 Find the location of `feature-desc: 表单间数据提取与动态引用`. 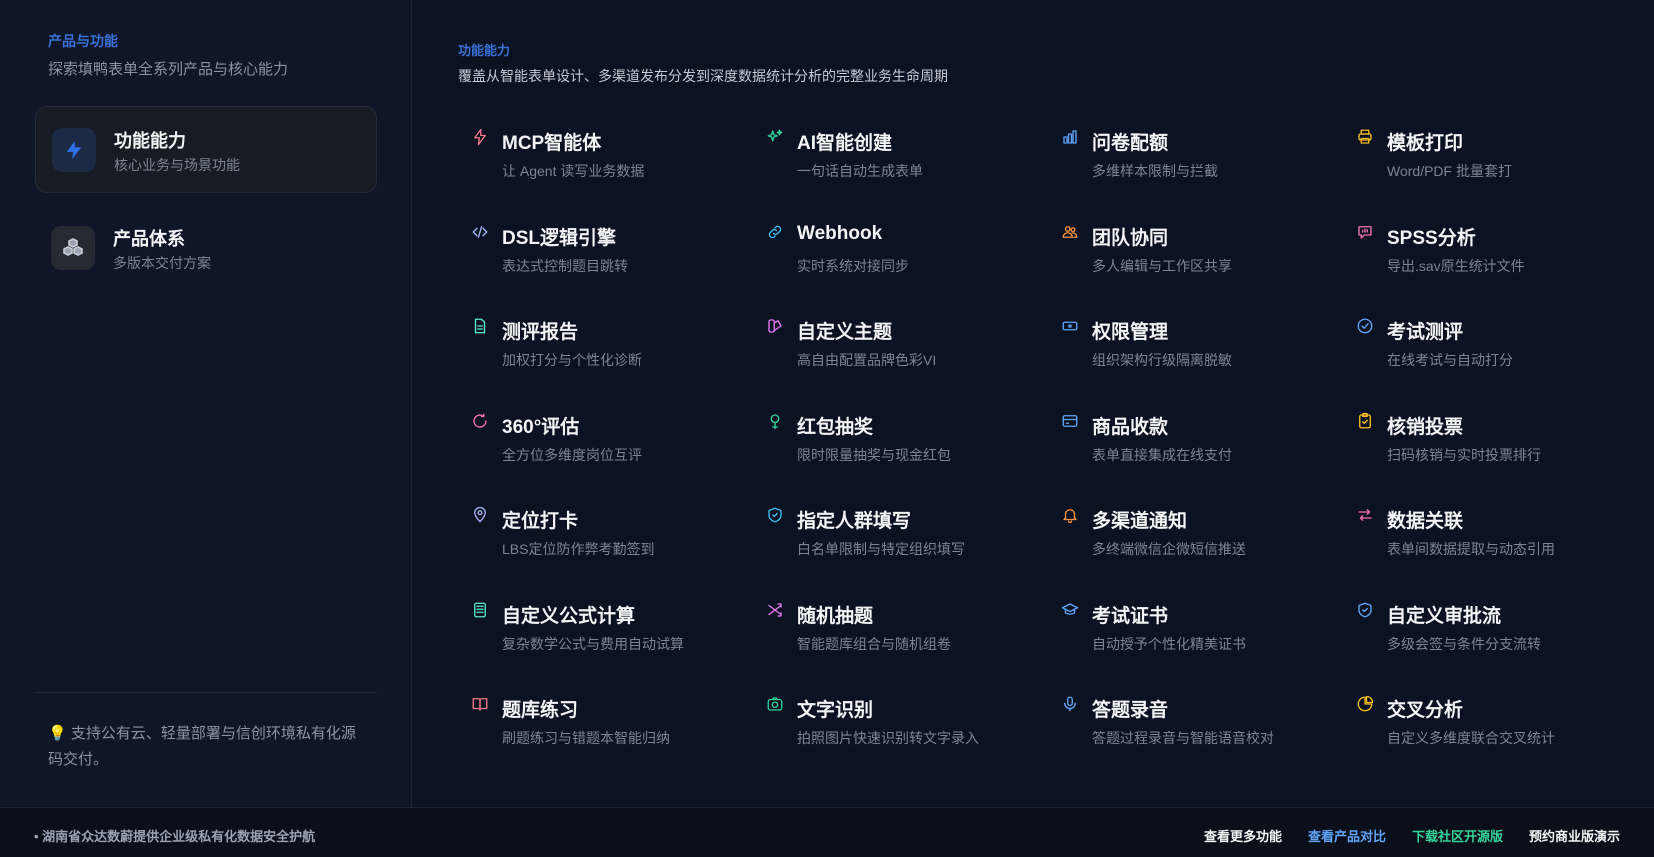

feature-desc: 表单间数据提取与动态引用 is located at coordinates (1471, 549).